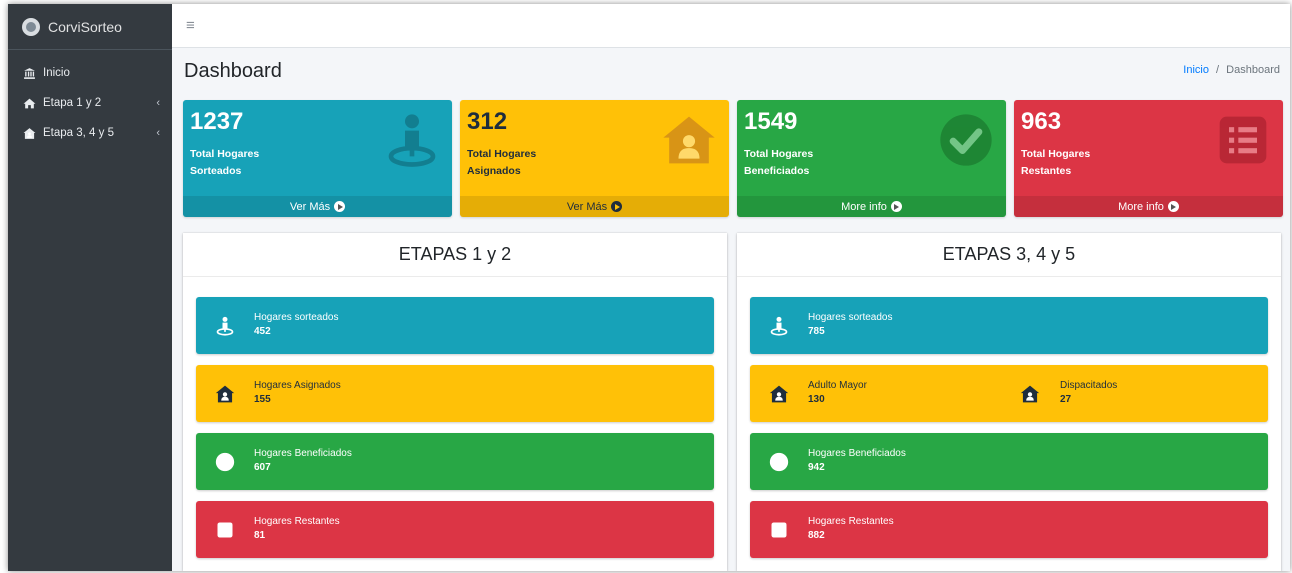  Describe the element at coordinates (851, 529) in the screenshot. I see `info-box-content: Hogares Restantes 882` at that location.